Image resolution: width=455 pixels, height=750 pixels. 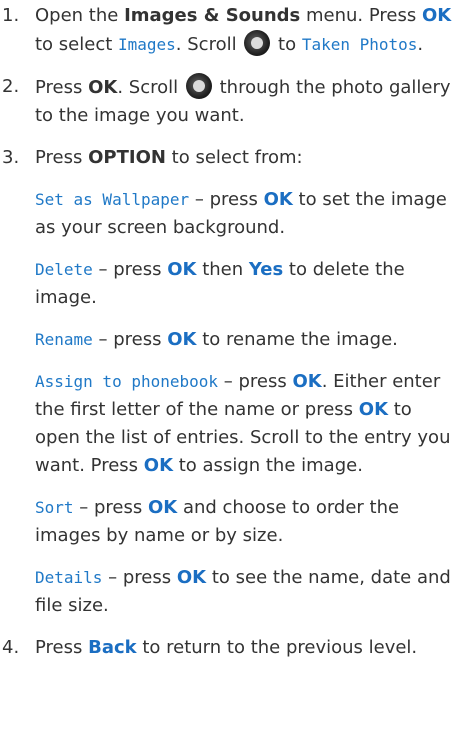 I want to click on key-name: Yes, so click(x=266, y=269).